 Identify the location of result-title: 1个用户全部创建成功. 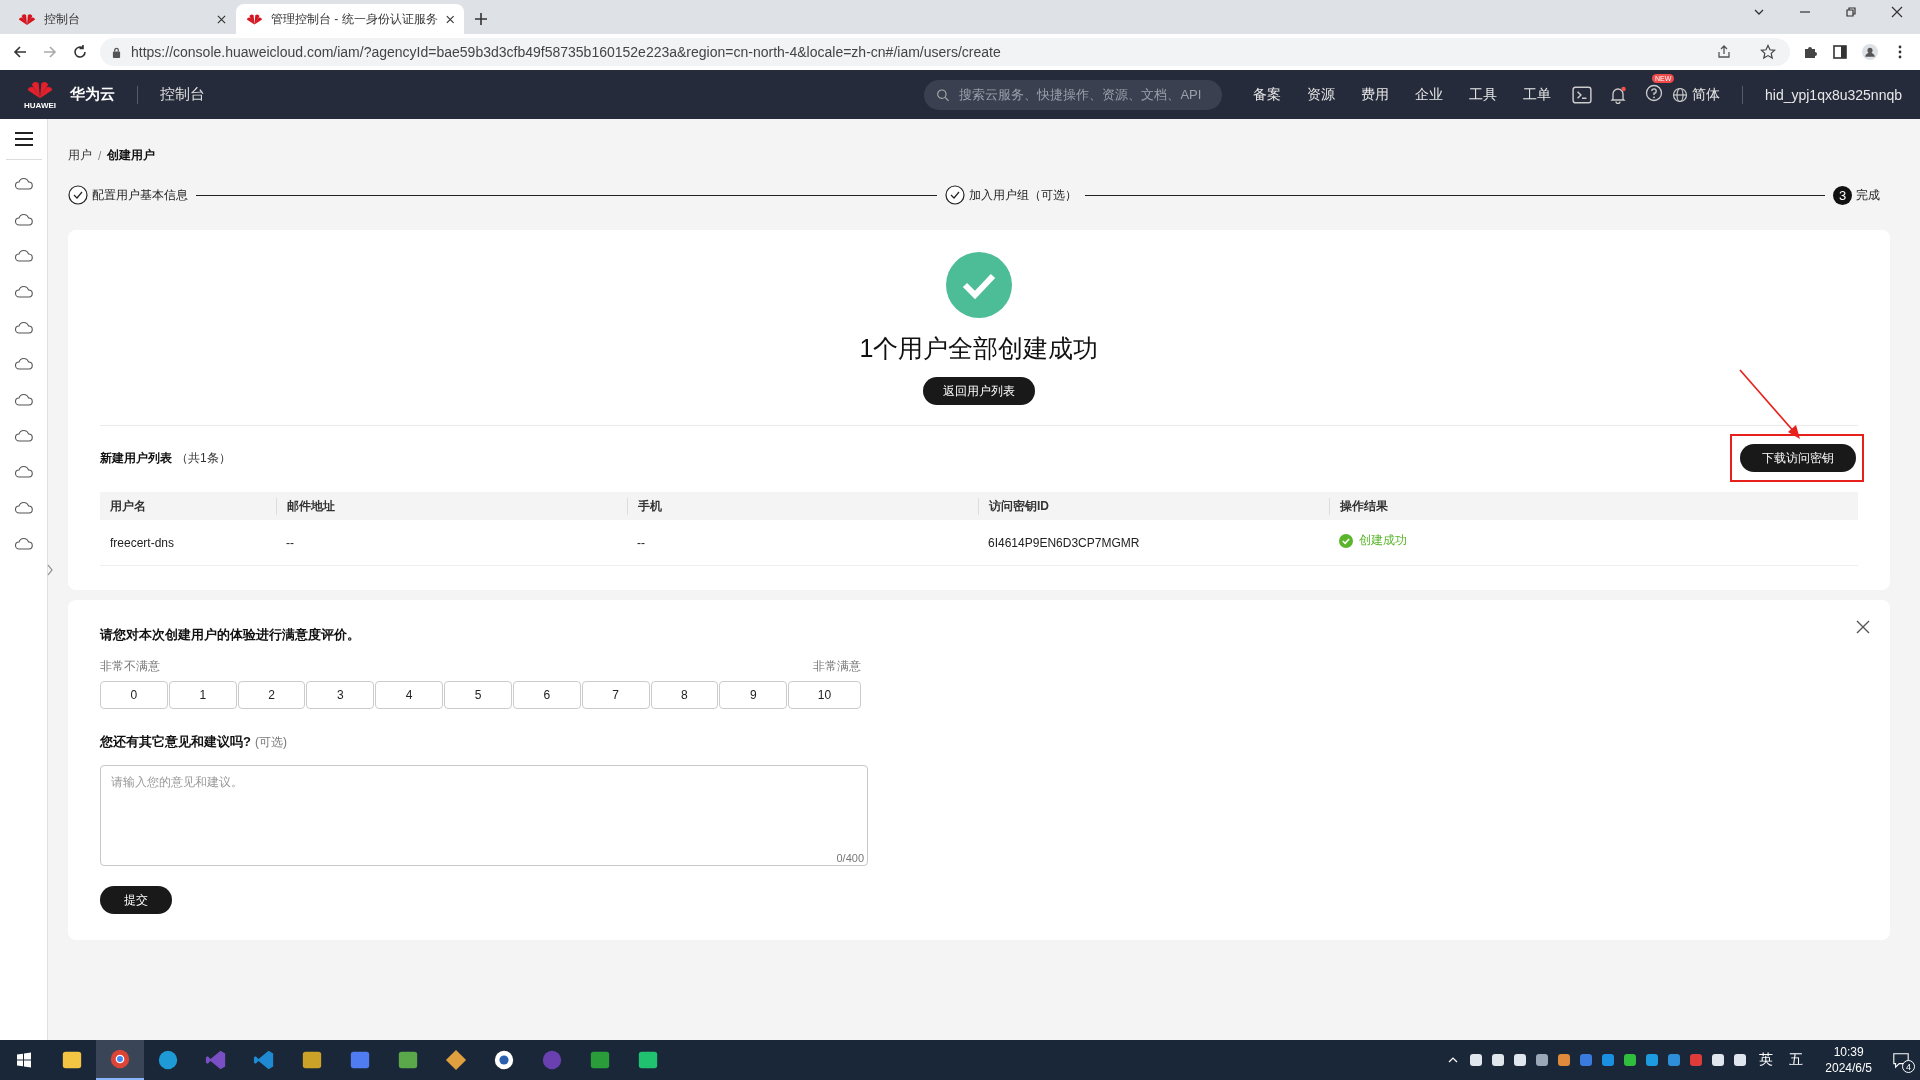
(979, 348).